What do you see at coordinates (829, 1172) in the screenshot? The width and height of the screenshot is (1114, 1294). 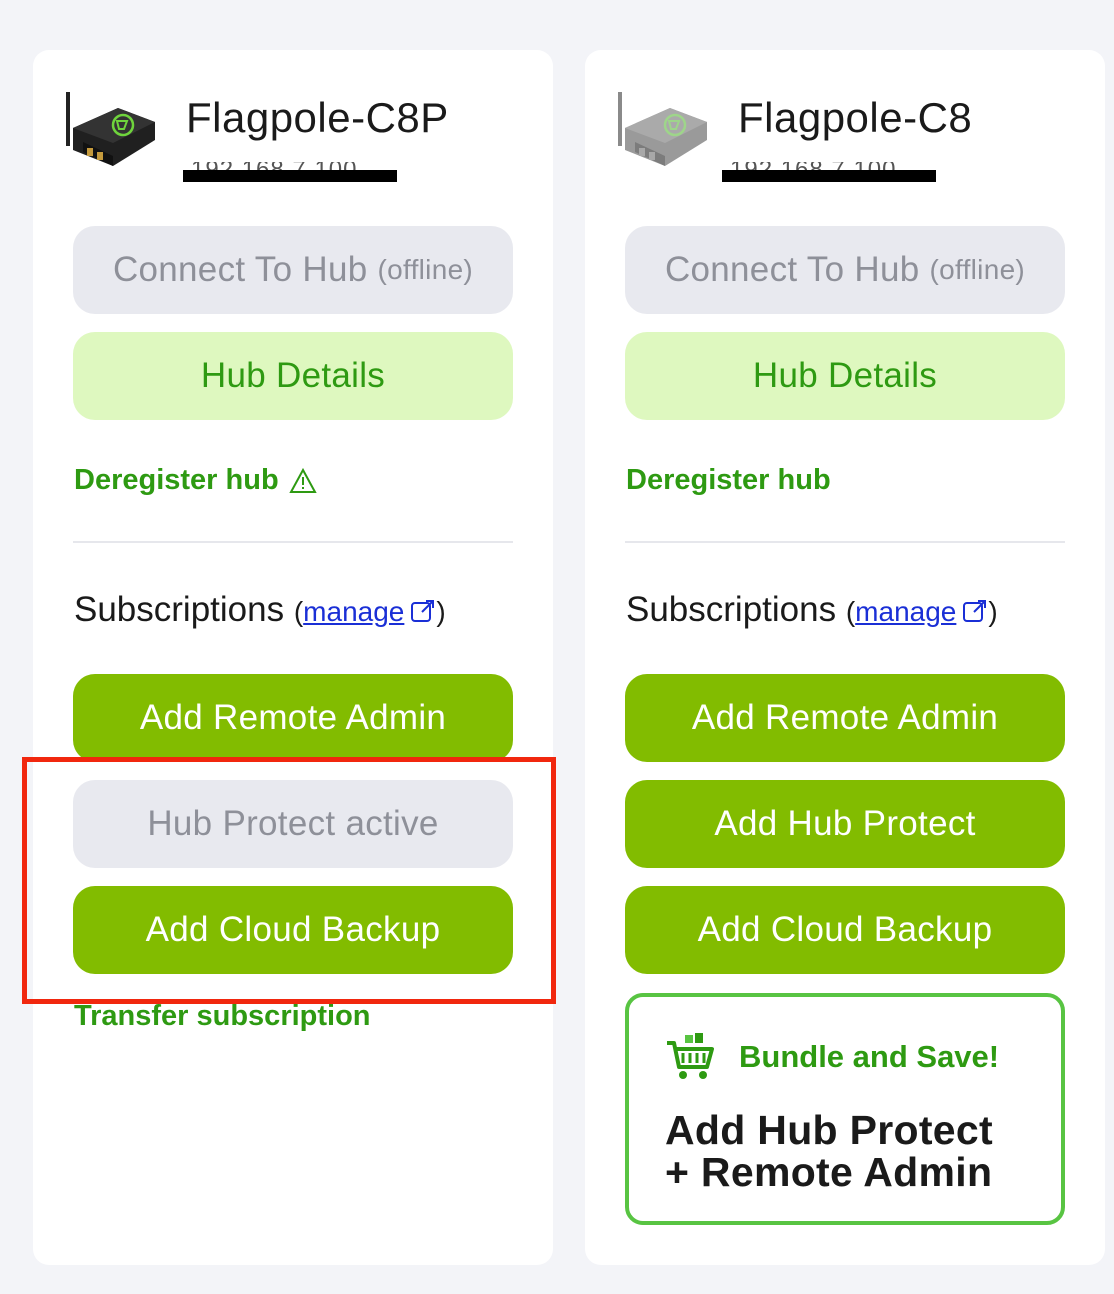 I see `bundle-line-2: + Remote Admin` at bounding box center [829, 1172].